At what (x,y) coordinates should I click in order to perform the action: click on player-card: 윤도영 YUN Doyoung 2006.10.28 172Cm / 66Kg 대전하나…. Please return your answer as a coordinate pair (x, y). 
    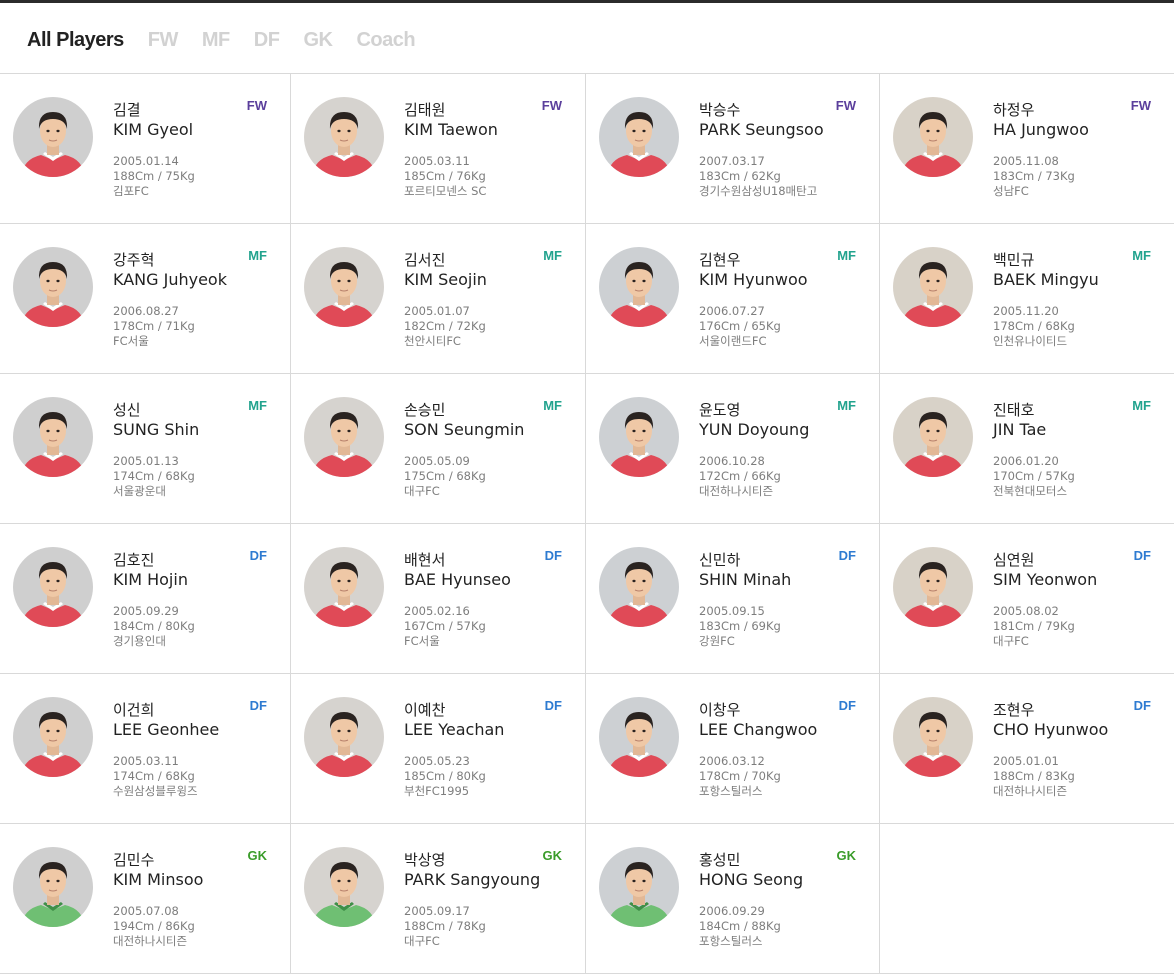
    Looking at the image, I should click on (733, 449).